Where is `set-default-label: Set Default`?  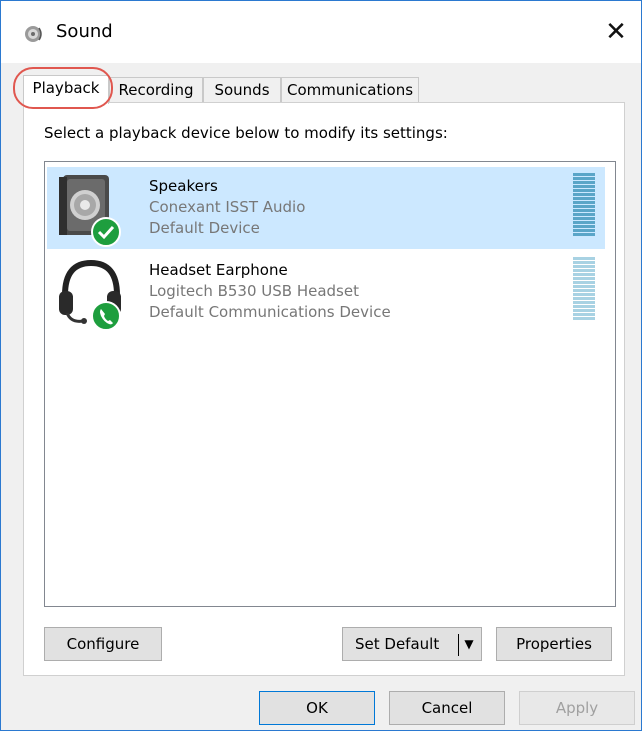
set-default-label: Set Default is located at coordinates (397, 644).